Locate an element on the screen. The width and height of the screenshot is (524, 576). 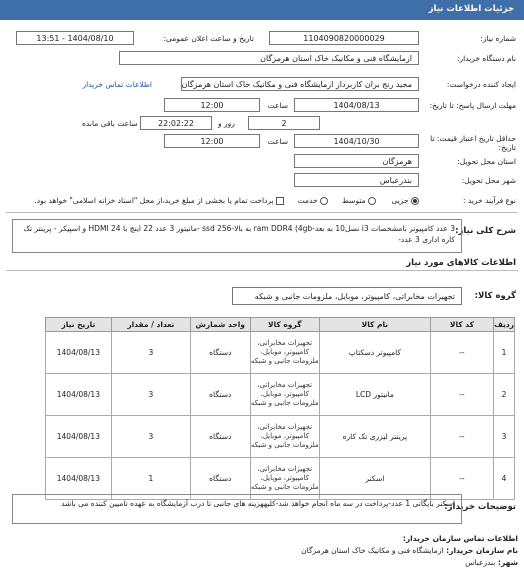
radio-medium-icon is located at coordinates (372, 201).